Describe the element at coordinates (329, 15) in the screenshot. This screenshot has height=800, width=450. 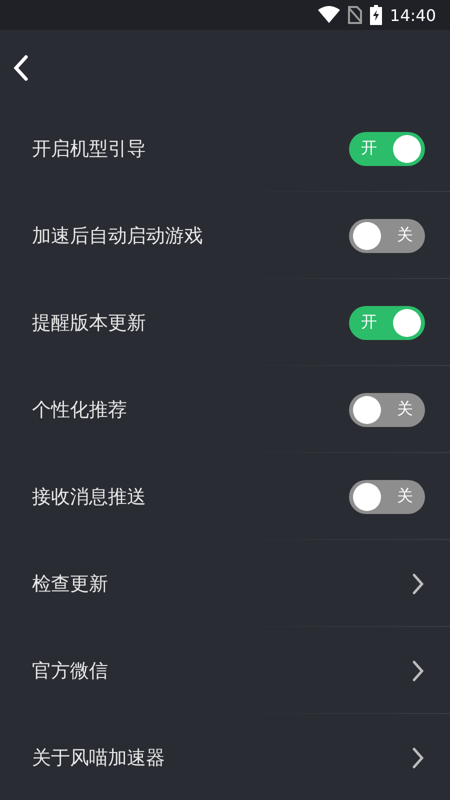
I see `wifi-icon` at that location.